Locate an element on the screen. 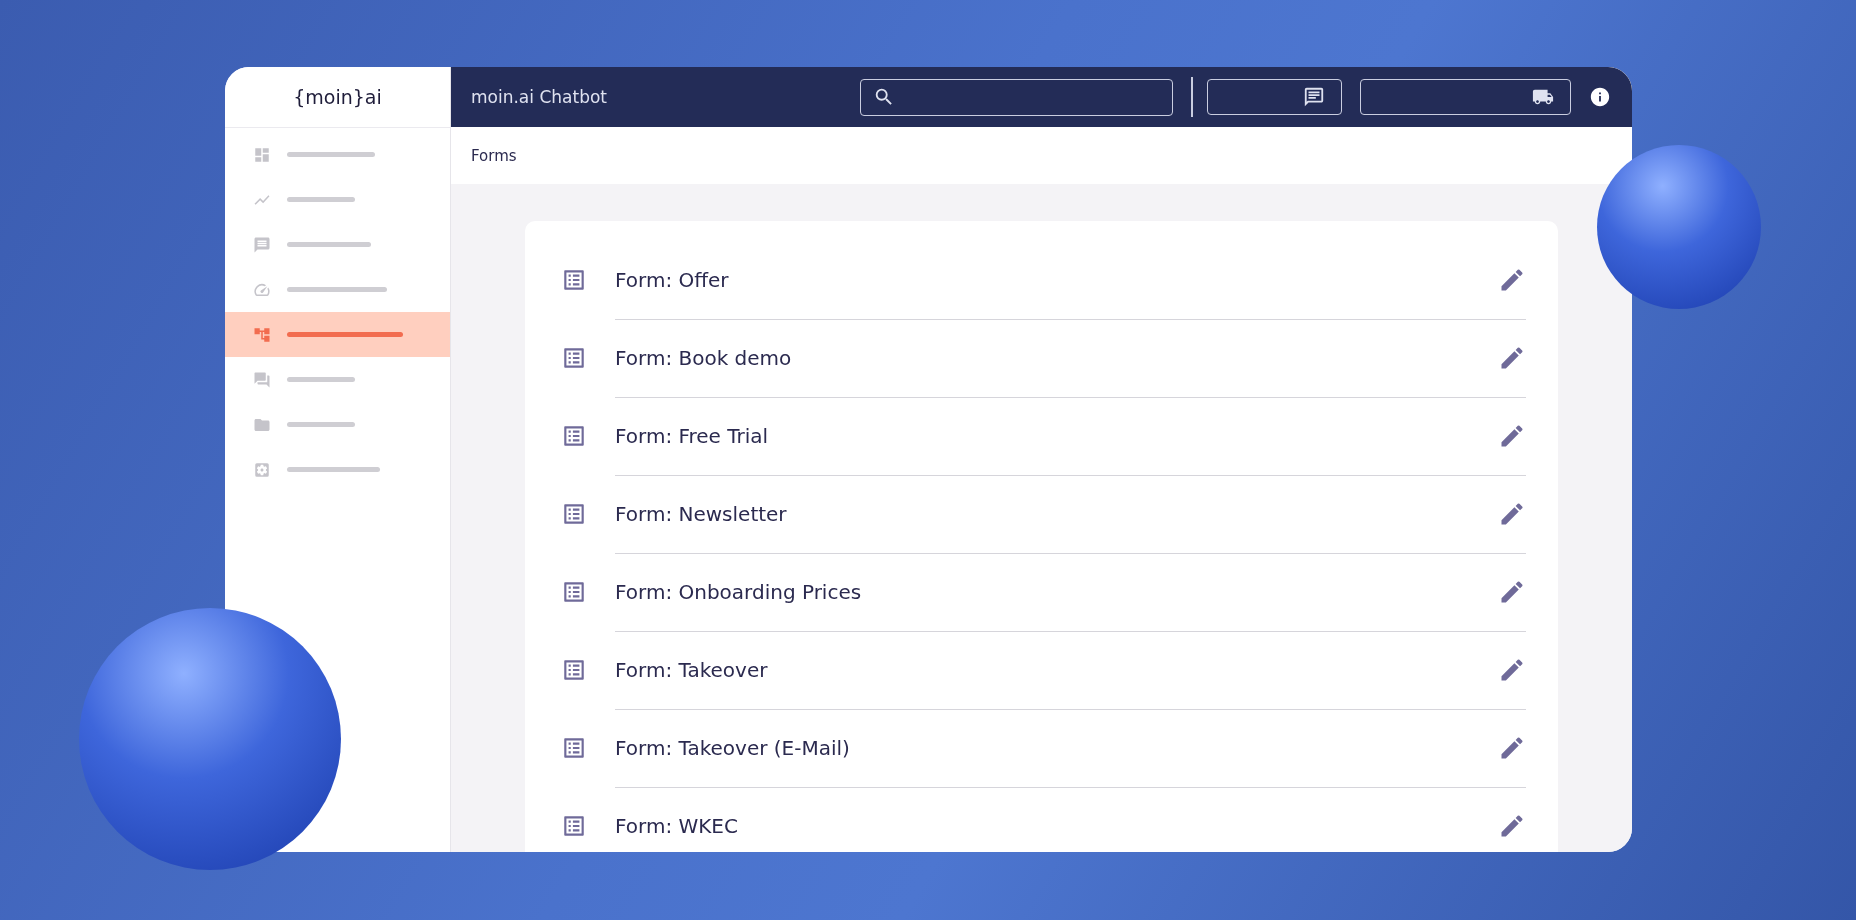  form-title: Form: Free Trial is located at coordinates (692, 435).